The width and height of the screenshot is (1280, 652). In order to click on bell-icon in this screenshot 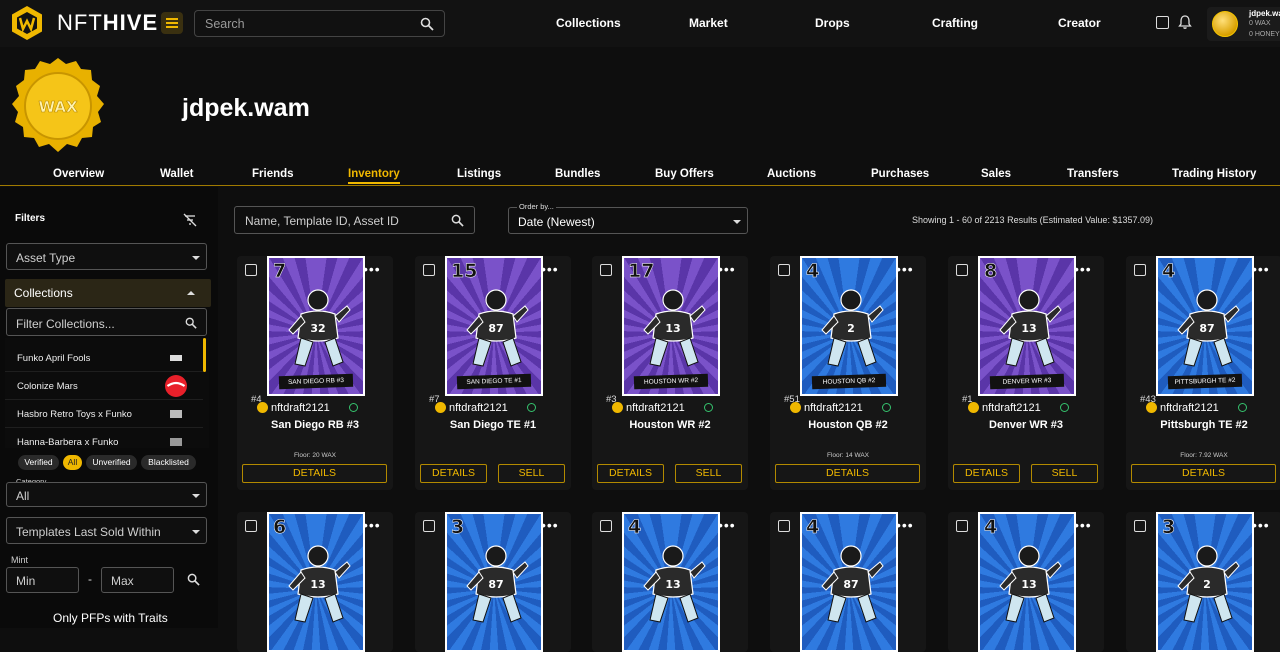, I will do `click(1185, 22)`.